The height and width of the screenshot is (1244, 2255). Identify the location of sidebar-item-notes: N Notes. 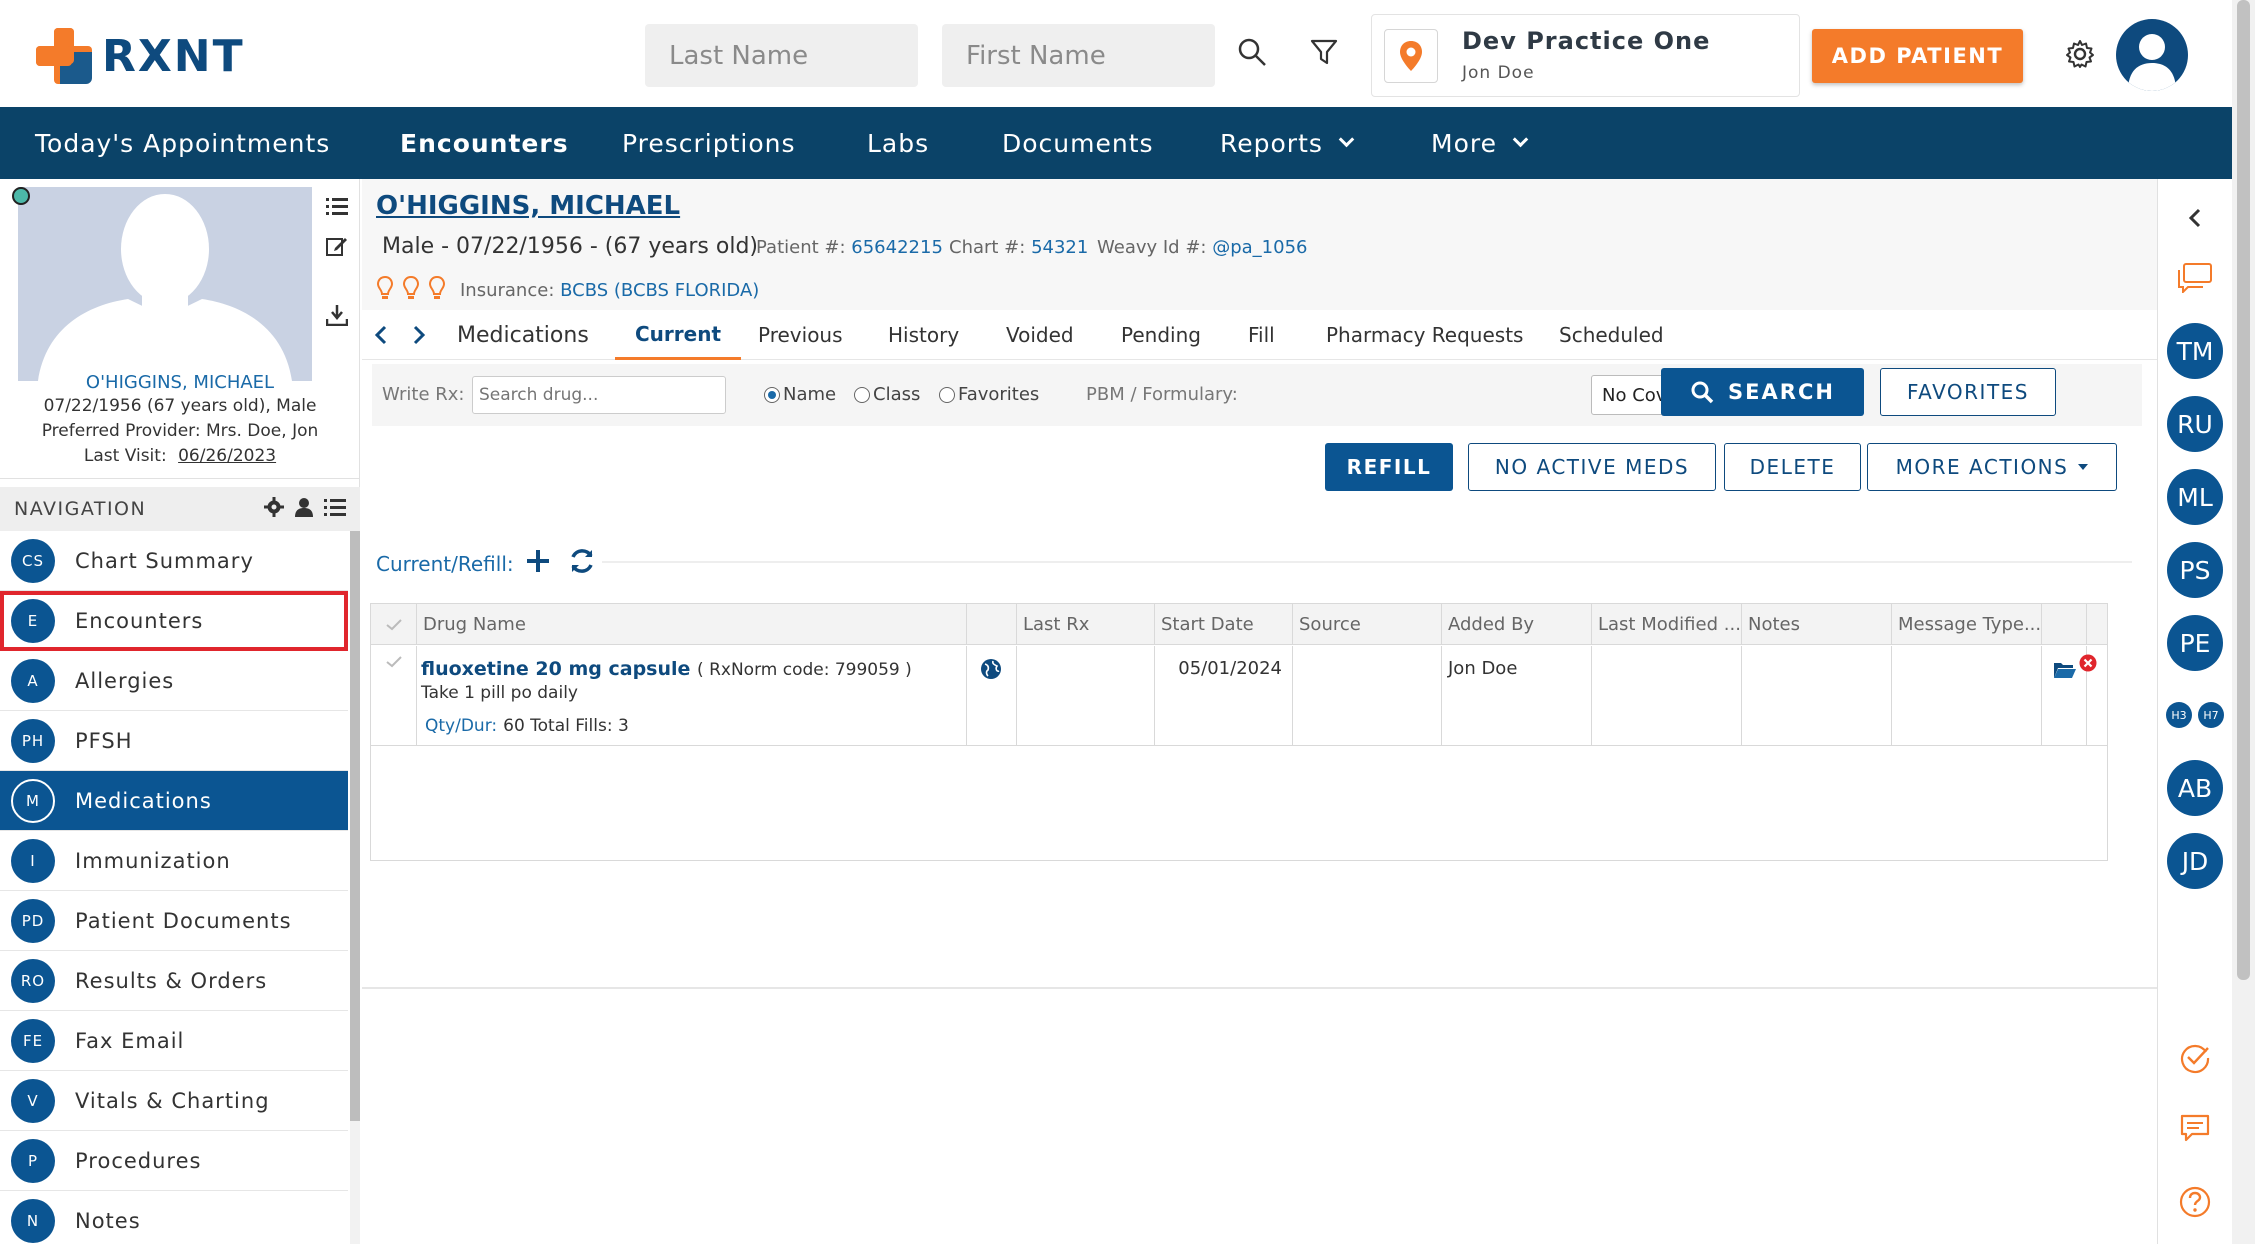
(174, 1217).